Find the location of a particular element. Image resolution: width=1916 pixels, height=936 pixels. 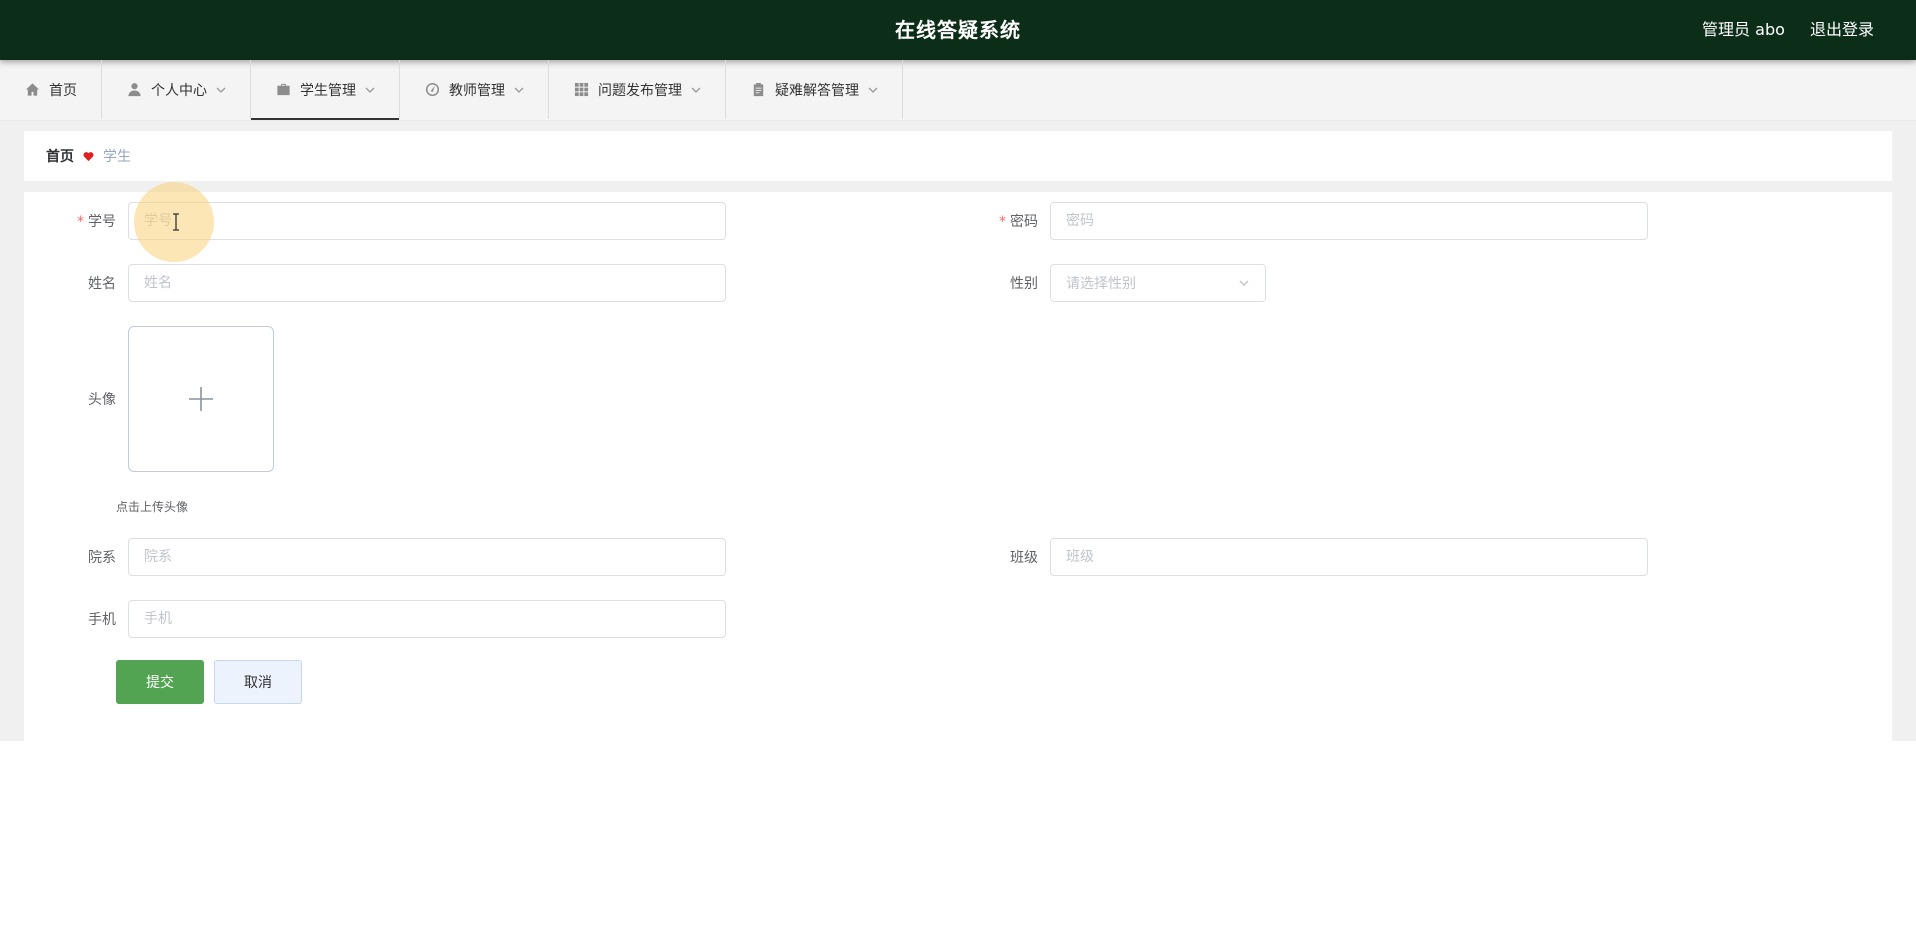

nav-item-label: 问题发布管理 is located at coordinates (640, 90).